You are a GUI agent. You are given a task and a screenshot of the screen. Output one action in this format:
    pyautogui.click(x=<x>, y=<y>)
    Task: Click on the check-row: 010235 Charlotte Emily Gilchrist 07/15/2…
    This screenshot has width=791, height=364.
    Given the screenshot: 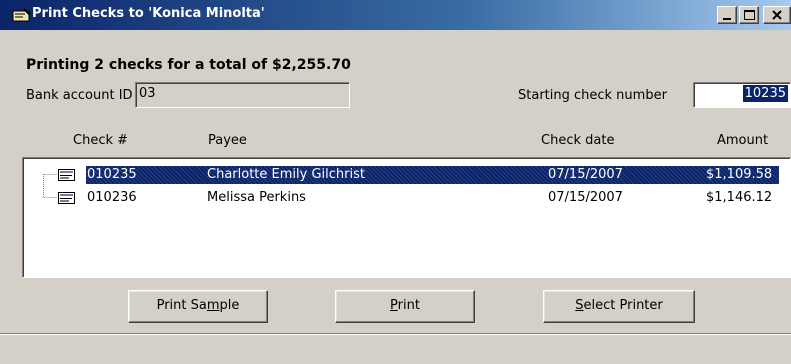 What is the action you would take?
    pyautogui.click(x=406, y=175)
    